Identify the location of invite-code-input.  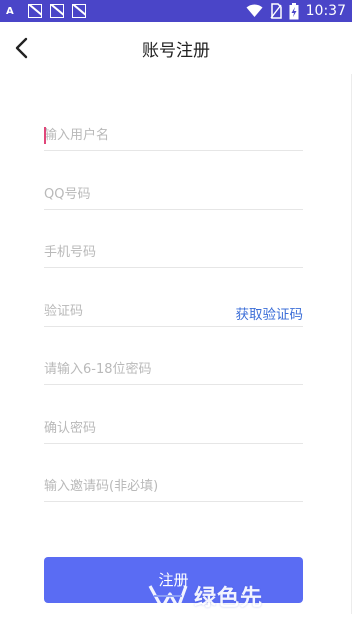
(173, 486).